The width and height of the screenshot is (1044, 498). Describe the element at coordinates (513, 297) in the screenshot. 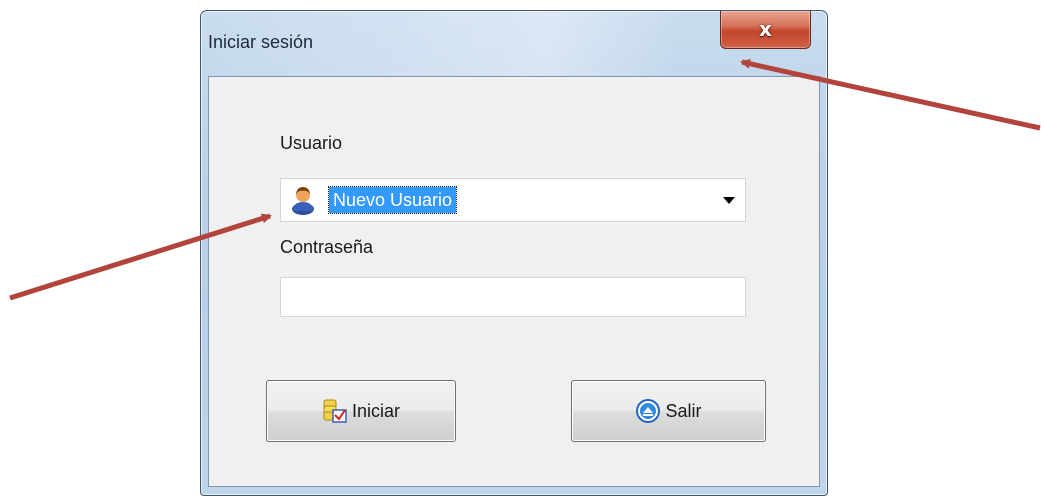

I see `password-field` at that location.